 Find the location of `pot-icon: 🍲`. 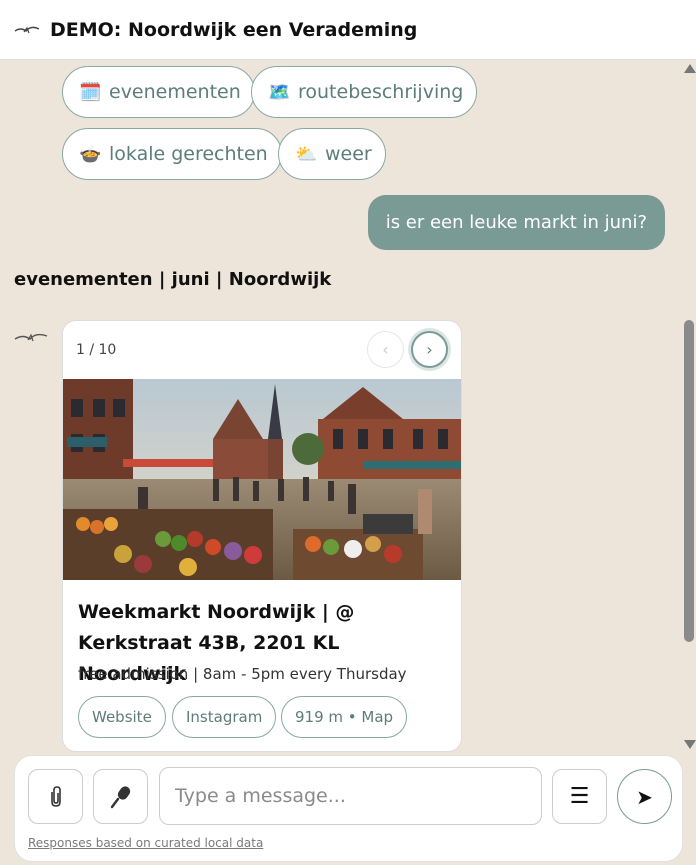

pot-icon: 🍲 is located at coordinates (90, 154).